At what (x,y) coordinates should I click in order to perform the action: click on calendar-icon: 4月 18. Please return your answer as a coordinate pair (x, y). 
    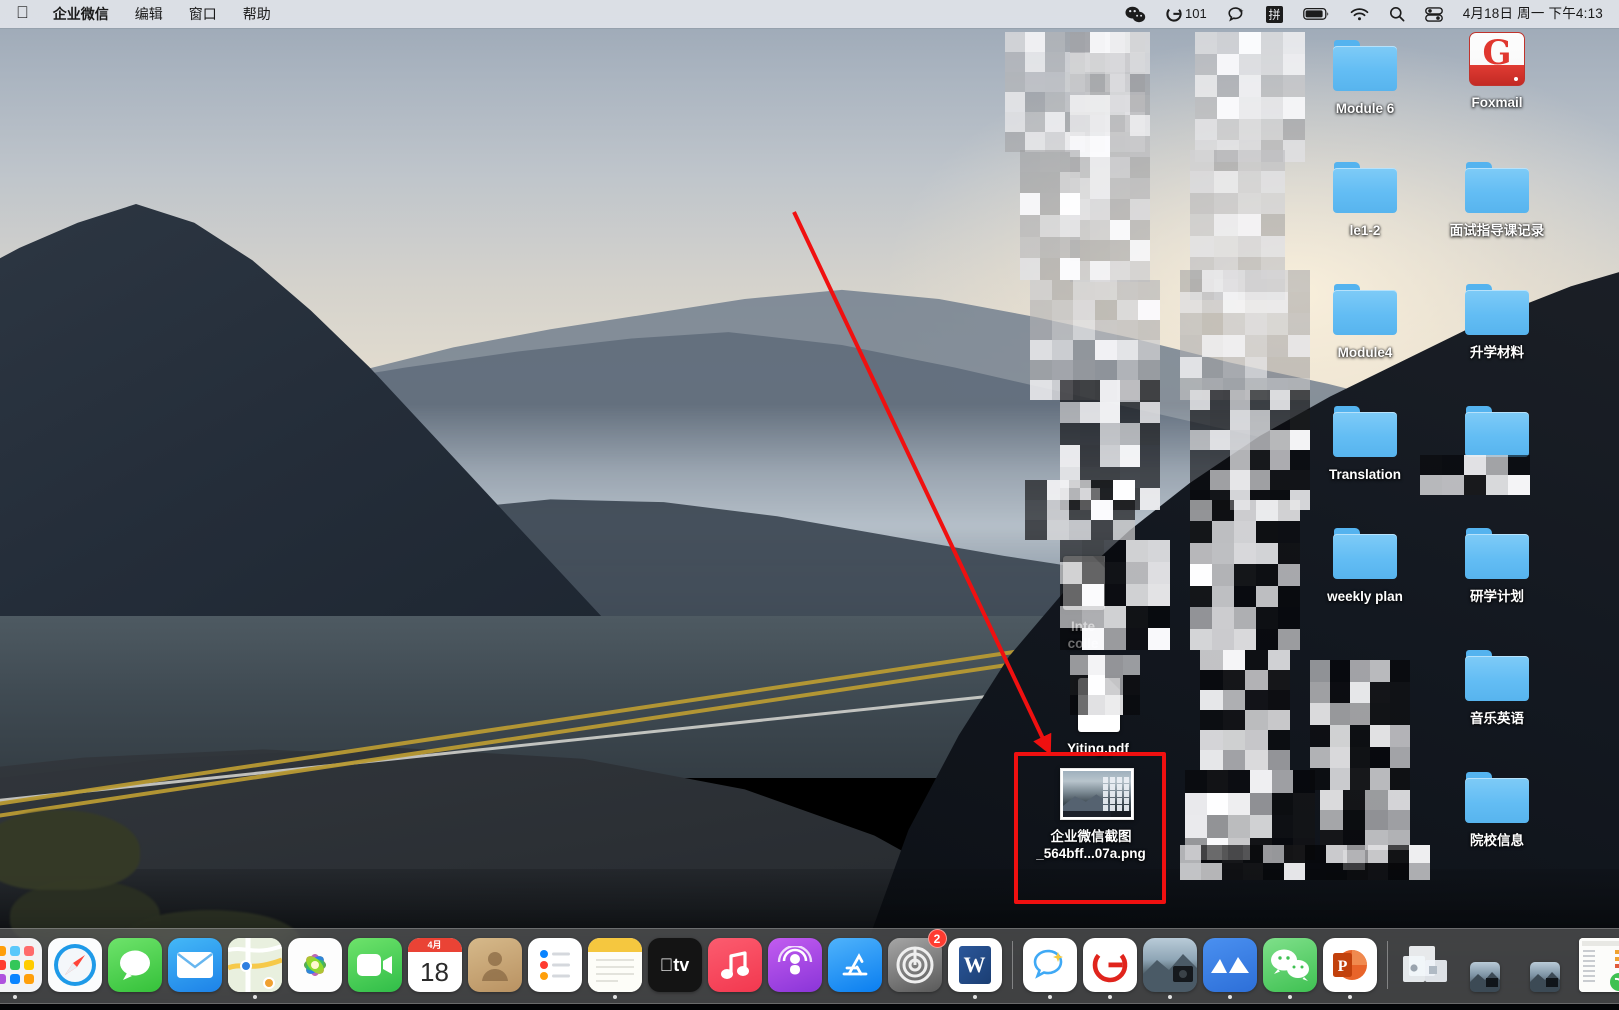
    Looking at the image, I should click on (434, 965).